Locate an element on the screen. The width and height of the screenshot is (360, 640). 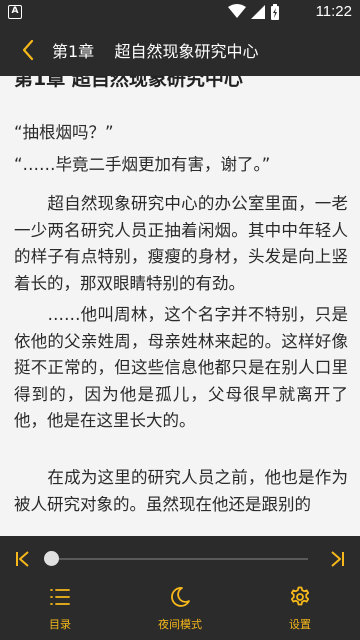
status-time: 11:22 is located at coordinates (333, 11).